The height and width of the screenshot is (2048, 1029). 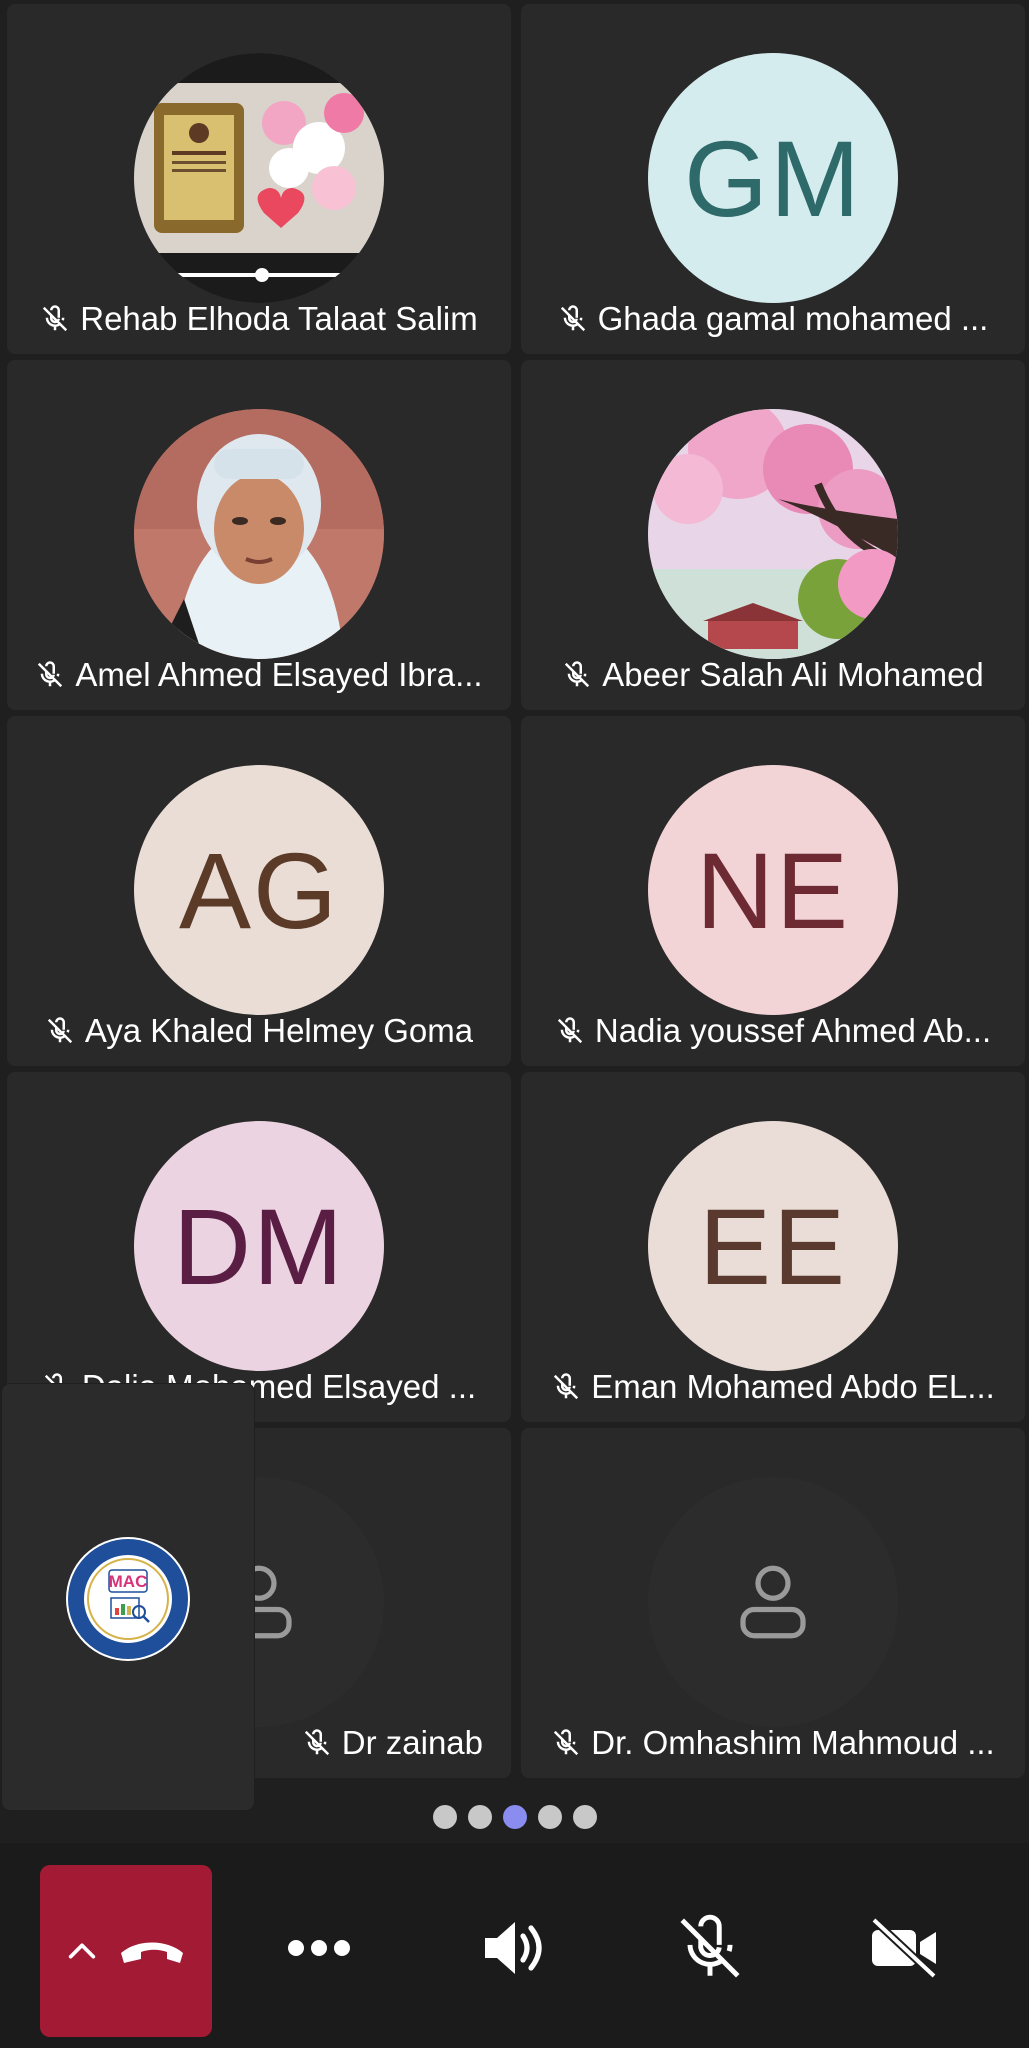 I want to click on camera-off-icon, so click(x=904, y=1948).